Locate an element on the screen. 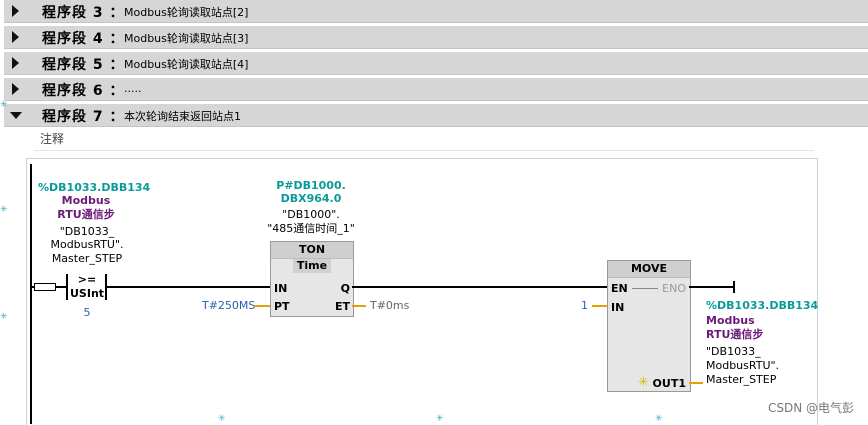  collapse-arrow-icon is located at coordinates (16, 115).